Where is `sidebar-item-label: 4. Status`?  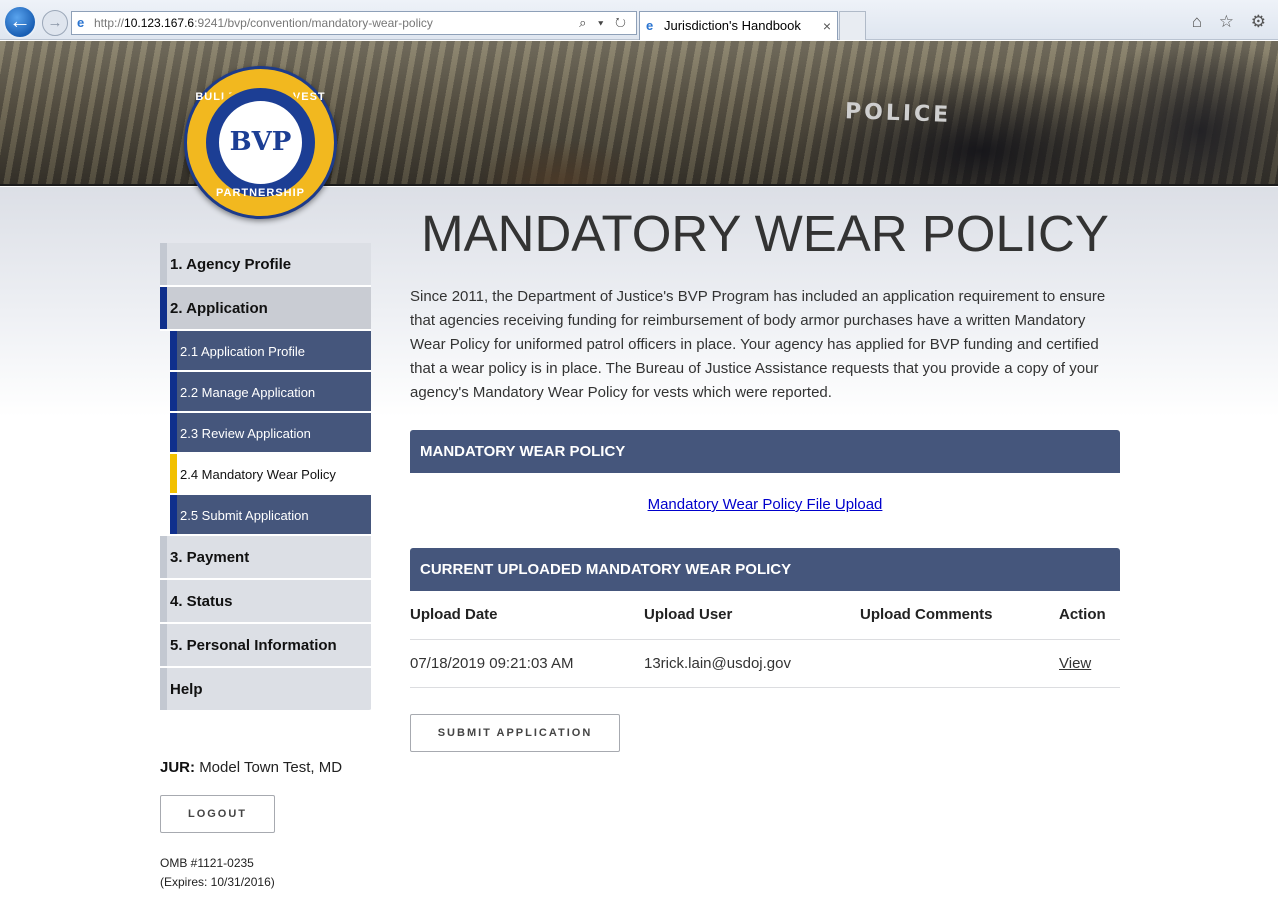 sidebar-item-label: 4. Status is located at coordinates (201, 601).